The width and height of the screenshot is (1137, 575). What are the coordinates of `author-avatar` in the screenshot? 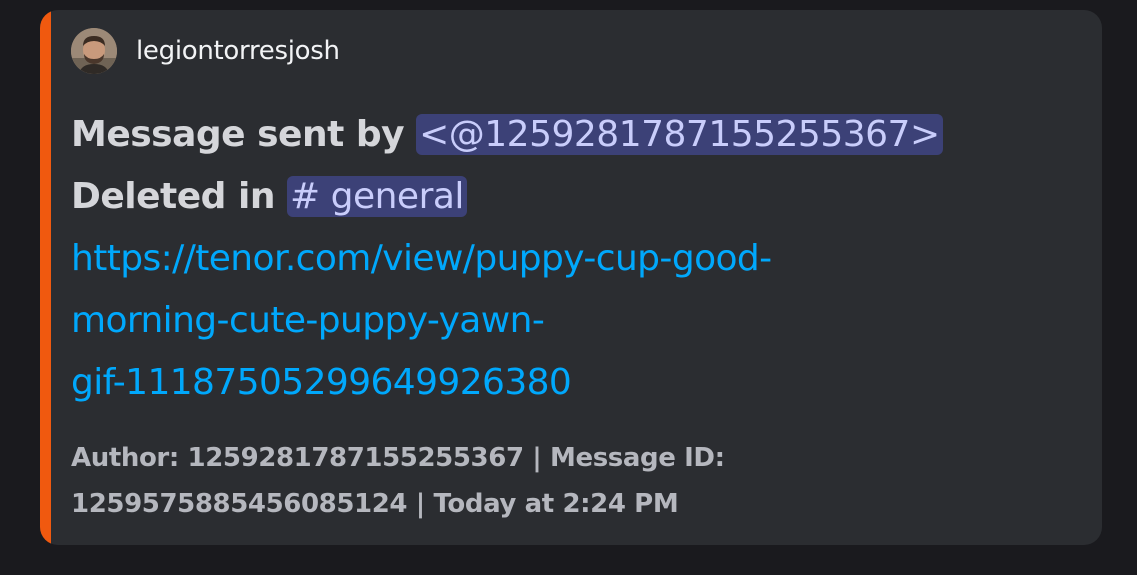 It's located at (94, 51).